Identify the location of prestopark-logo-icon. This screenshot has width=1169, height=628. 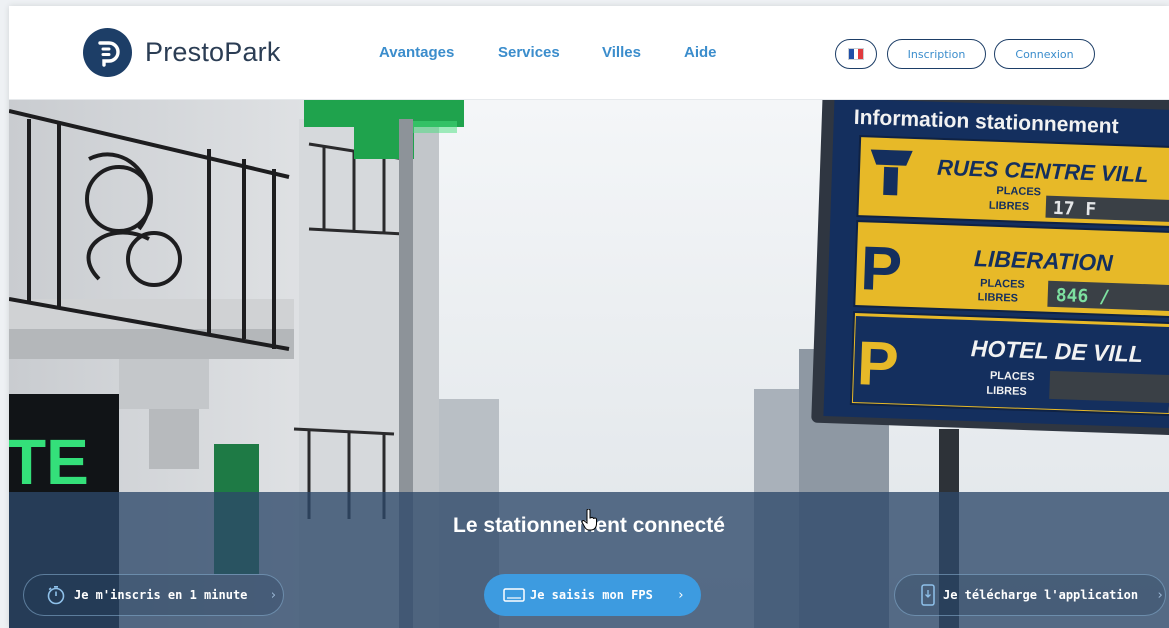
(107, 52).